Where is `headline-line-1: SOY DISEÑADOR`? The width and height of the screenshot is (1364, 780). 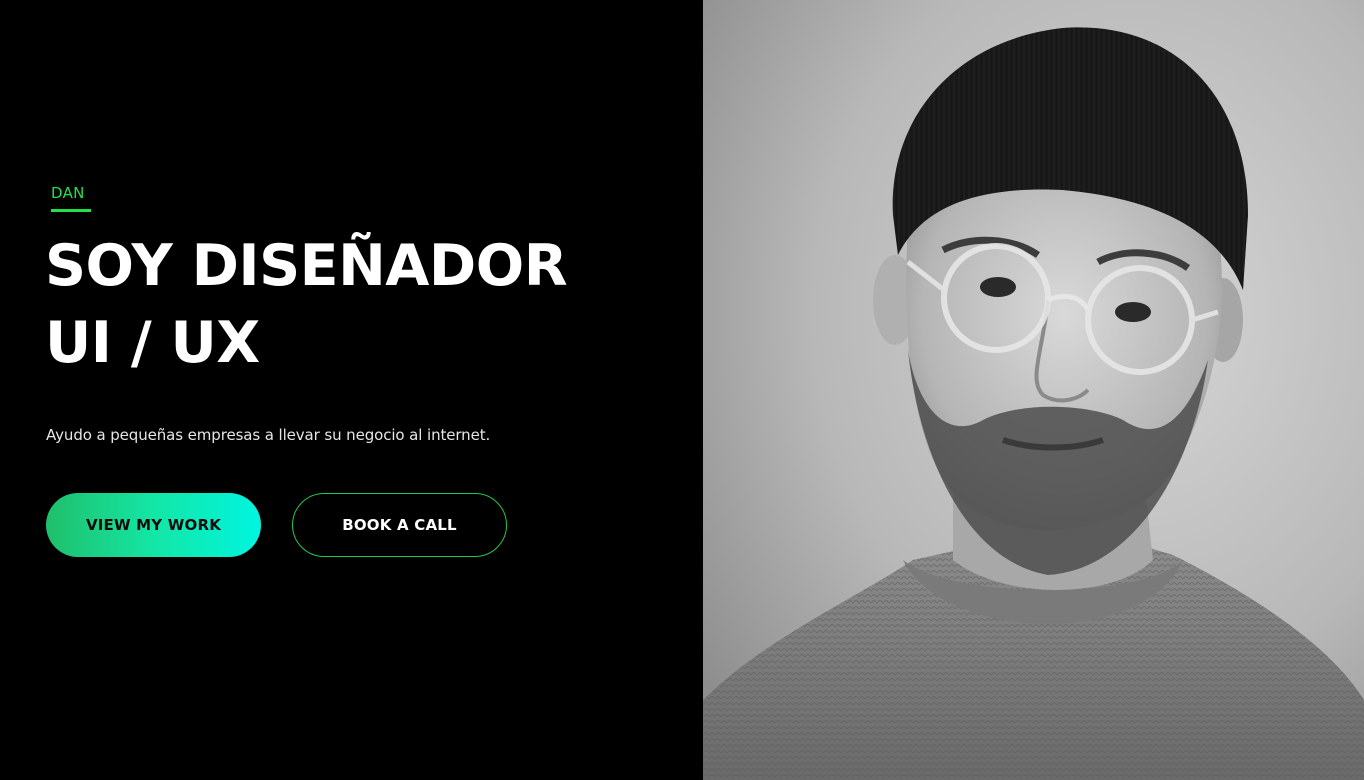
headline-line-1: SOY DISEÑADOR is located at coordinates (306, 266).